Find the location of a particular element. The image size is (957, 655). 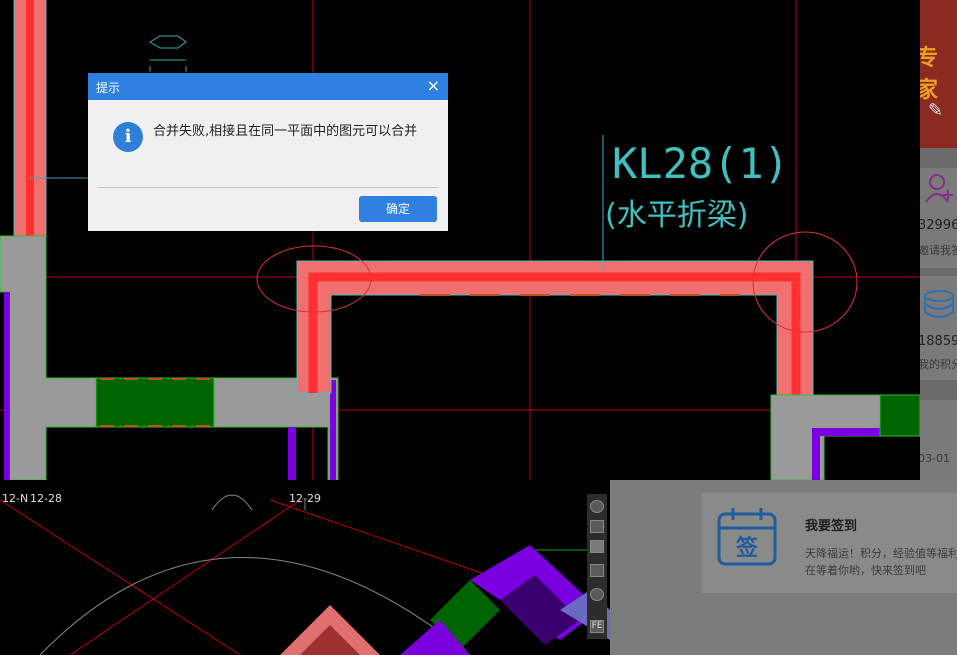

view-cube-icon is located at coordinates (597, 546).